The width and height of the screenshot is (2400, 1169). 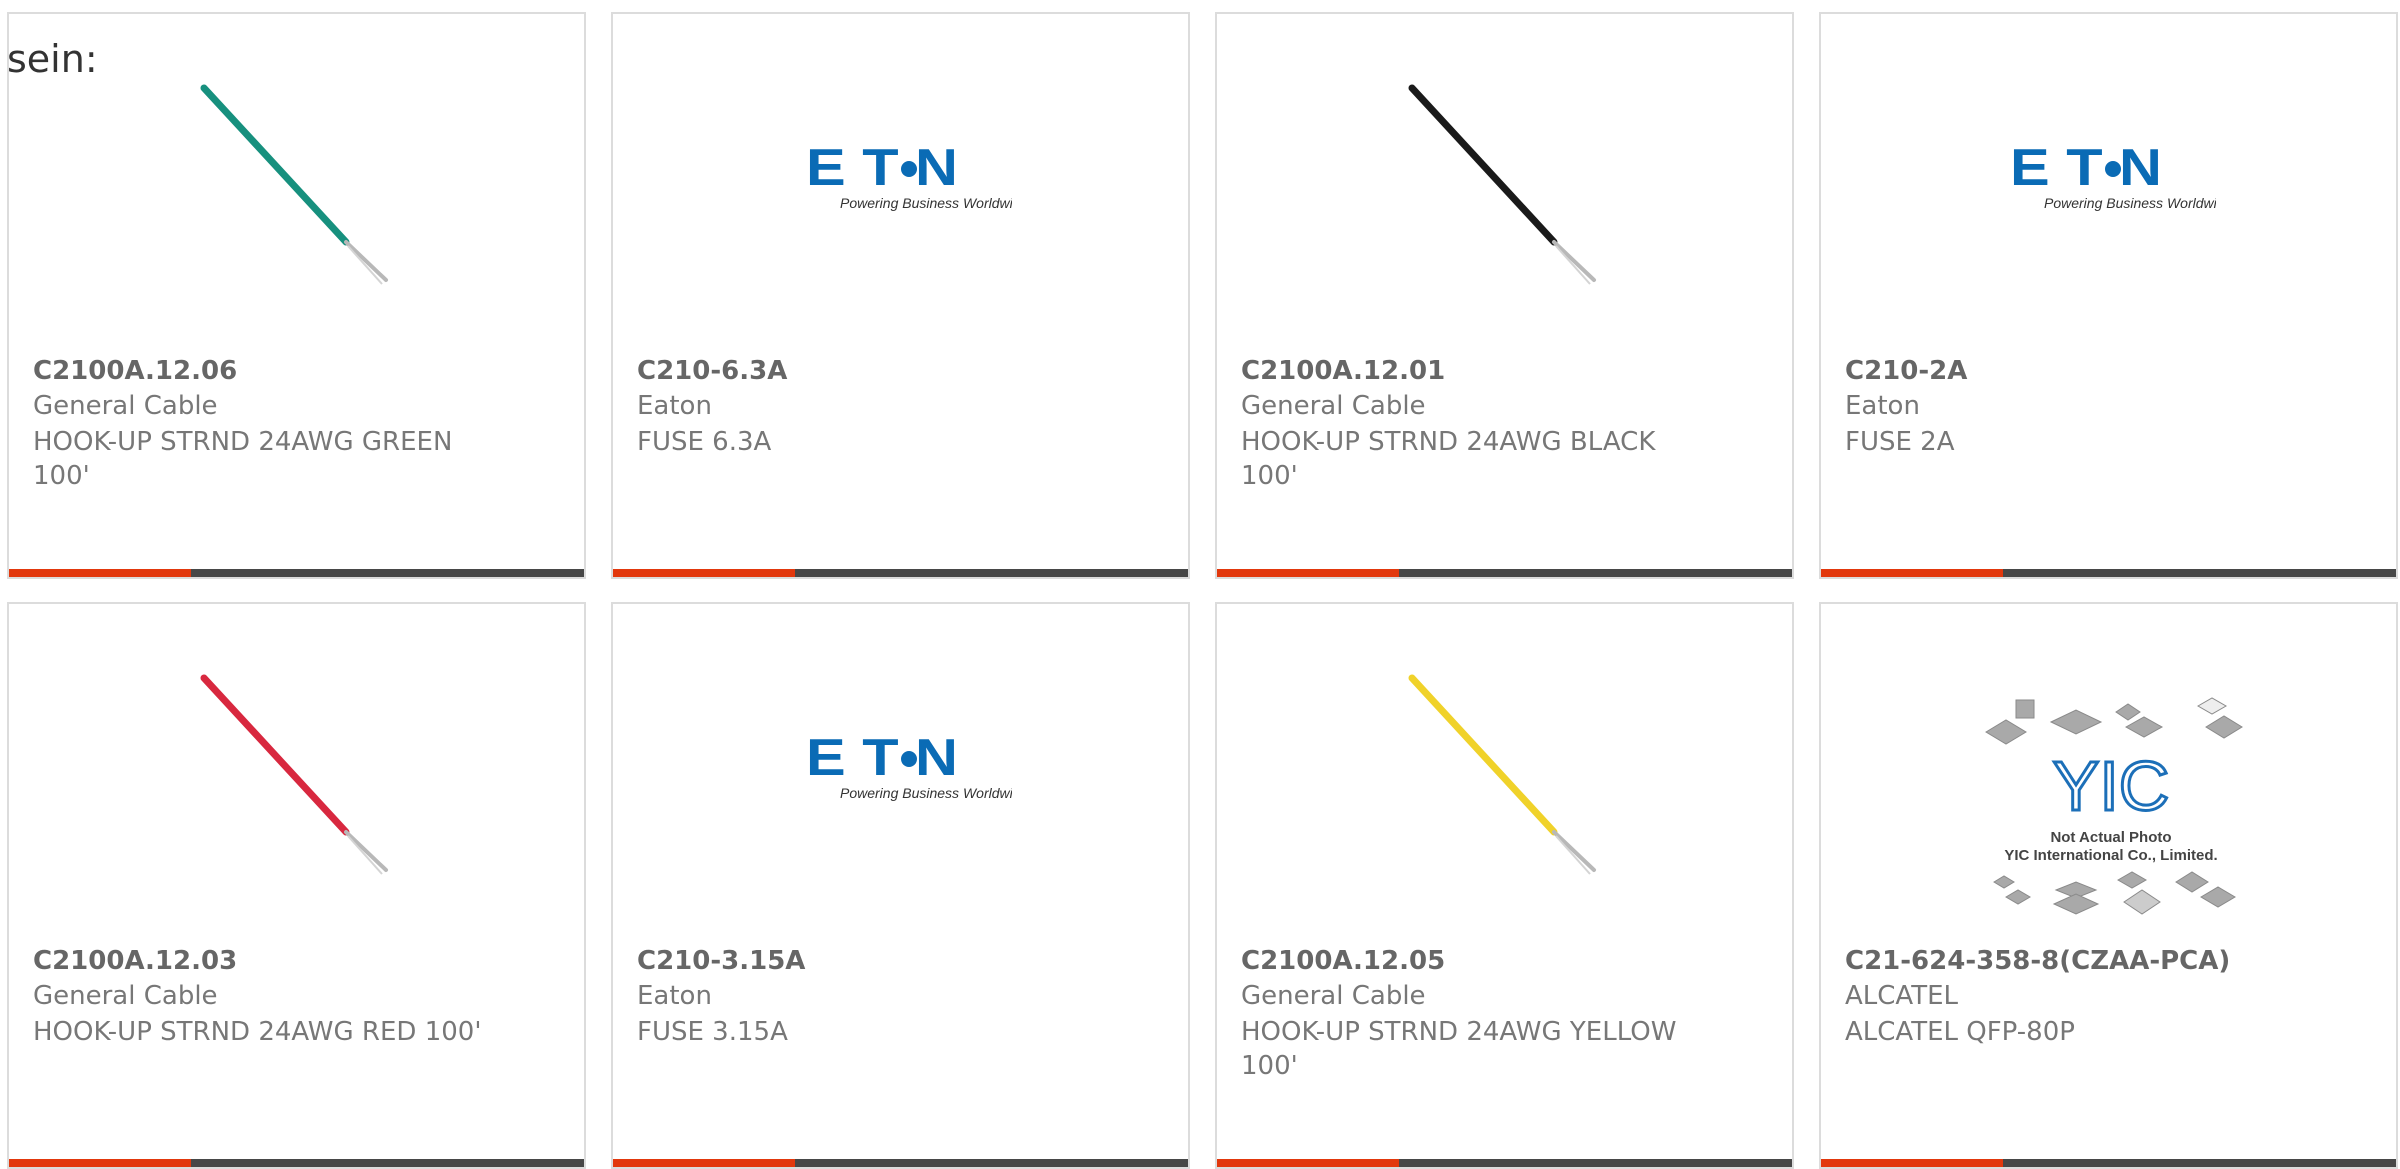 I want to click on part-number: C21-624-358-8(CZAA-PCA), so click(x=2037, y=961).